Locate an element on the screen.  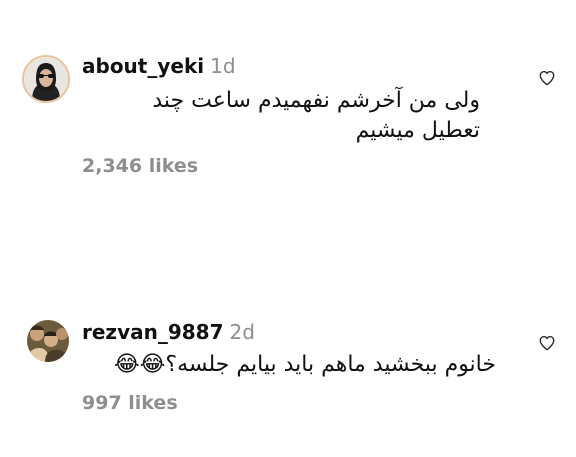
like-count: 2,346 likes is located at coordinates (140, 166).